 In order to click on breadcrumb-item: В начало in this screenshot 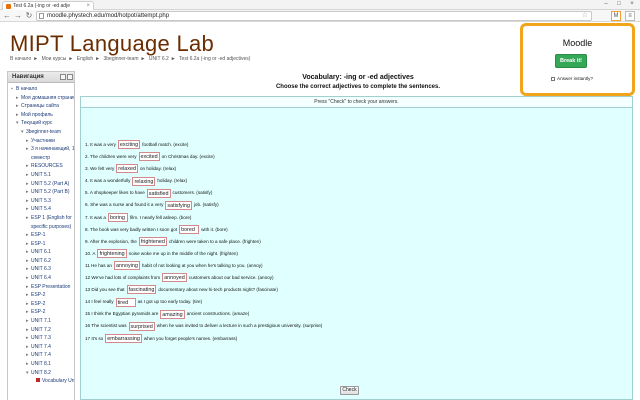, I will do `click(20, 59)`.